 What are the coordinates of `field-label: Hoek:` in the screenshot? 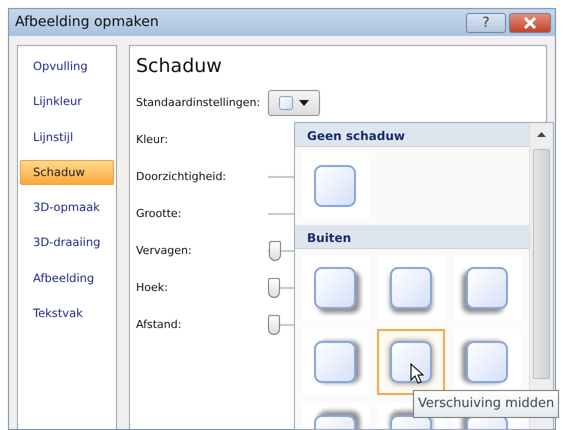 It's located at (152, 288).